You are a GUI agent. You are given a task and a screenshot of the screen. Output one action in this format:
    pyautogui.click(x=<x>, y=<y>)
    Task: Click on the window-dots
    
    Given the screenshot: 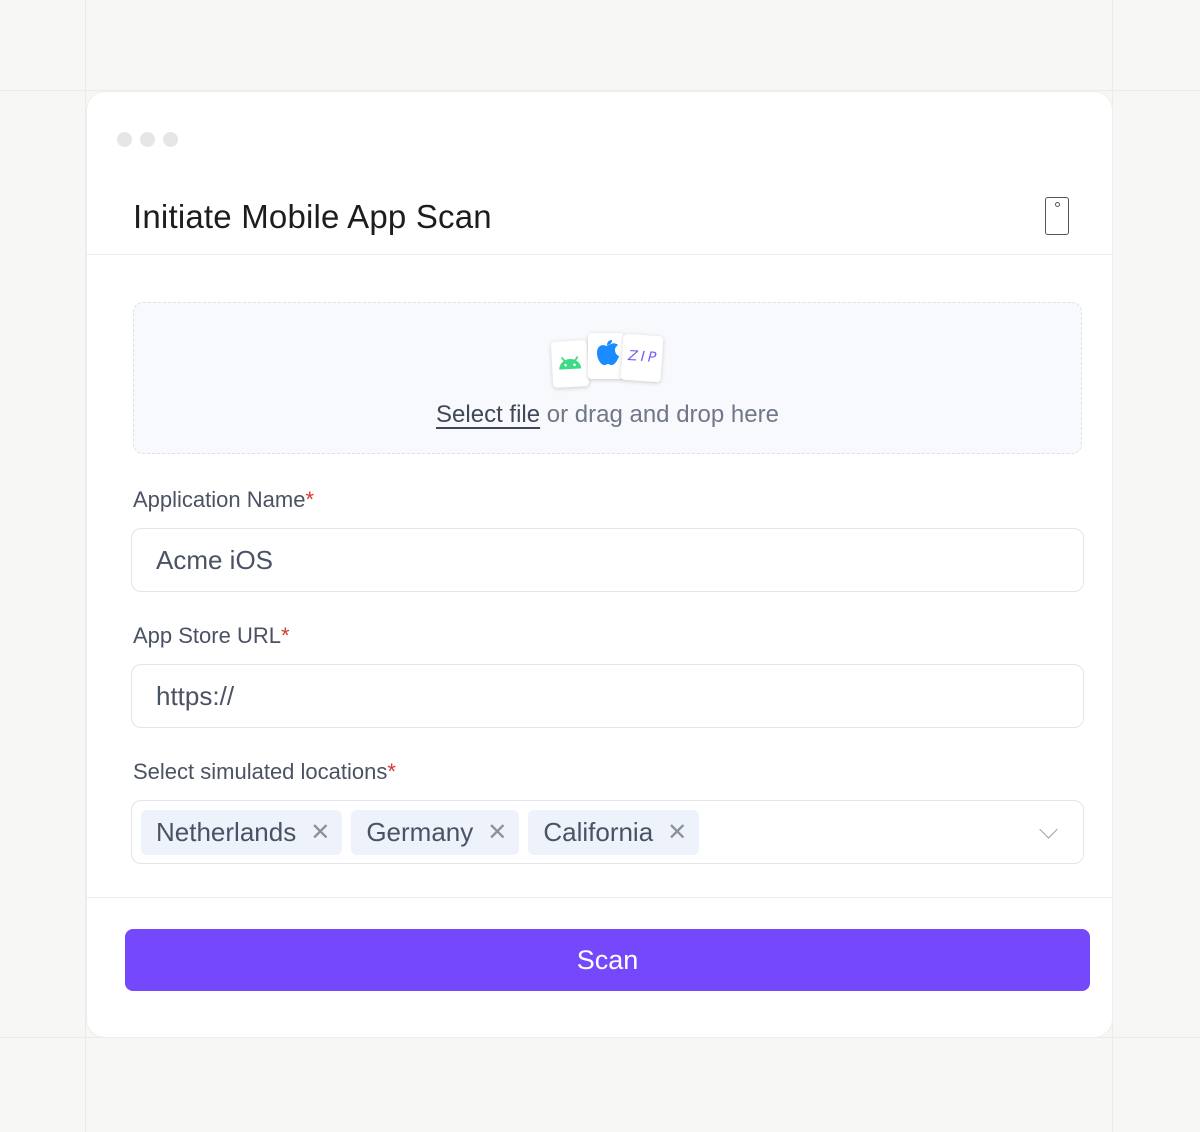 What is the action you would take?
    pyautogui.click(x=147, y=139)
    